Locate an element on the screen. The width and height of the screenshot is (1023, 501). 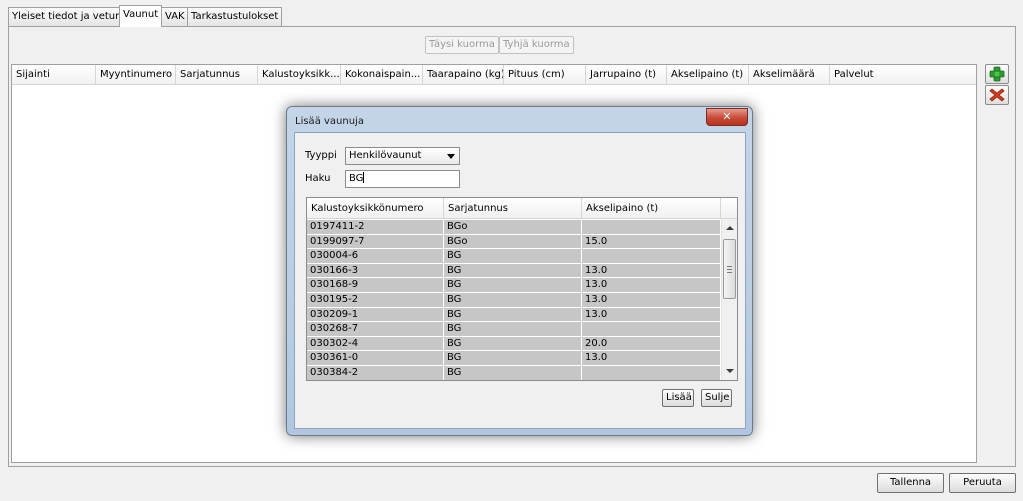
search-label: Haku is located at coordinates (318, 178).